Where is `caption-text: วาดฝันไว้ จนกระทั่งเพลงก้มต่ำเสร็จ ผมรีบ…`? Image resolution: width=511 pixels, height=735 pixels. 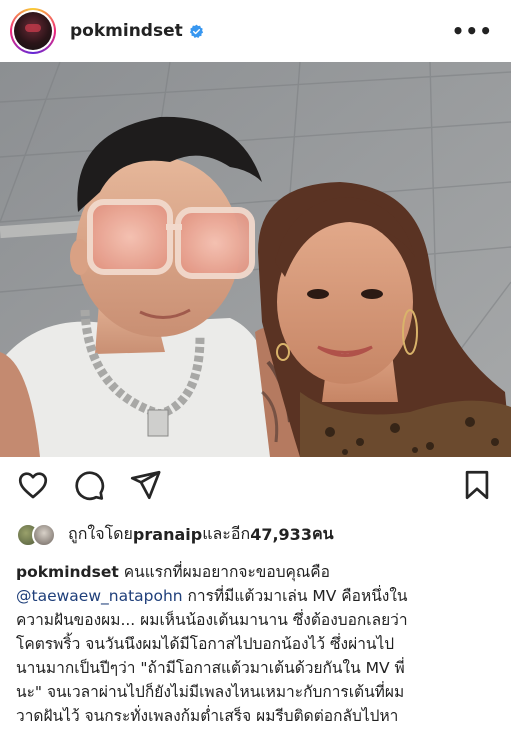
caption-text: วาดฝันไว้ จนกระทั่งเพลงก้มต่ำเสร็จ ผมรีบ… is located at coordinates (207, 716).